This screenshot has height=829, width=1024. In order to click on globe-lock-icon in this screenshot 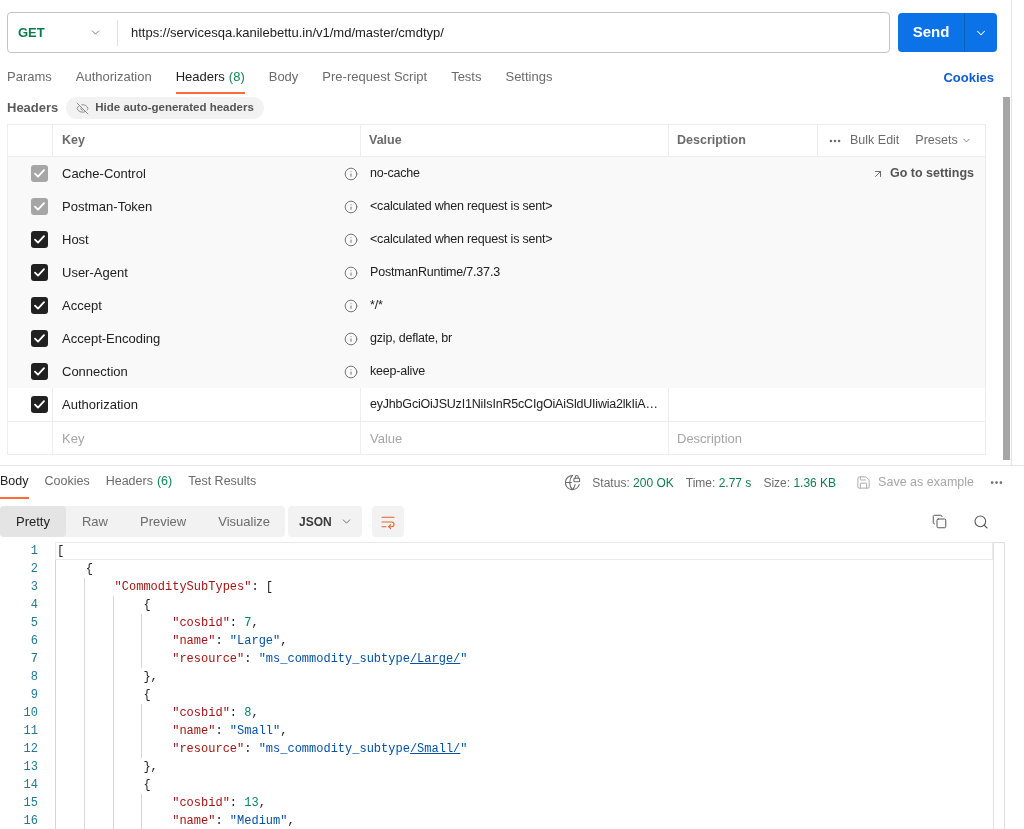, I will do `click(573, 482)`.